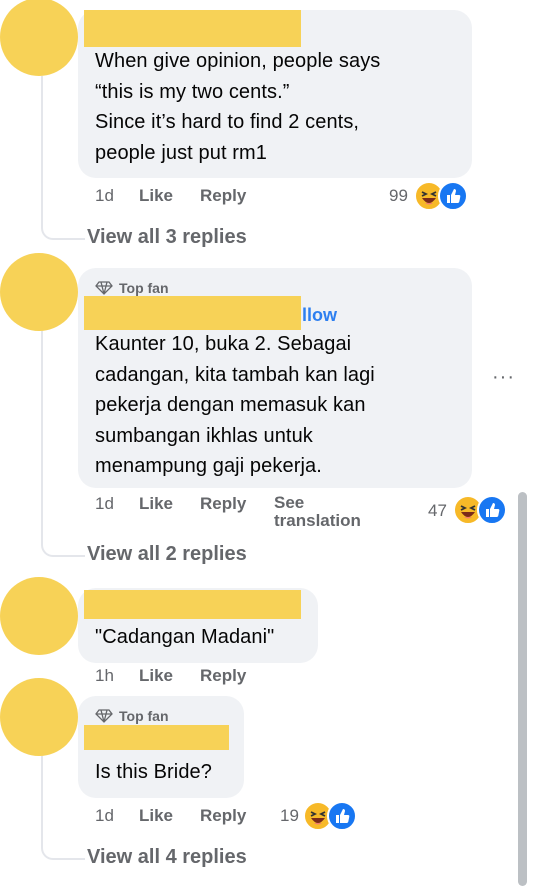 This screenshot has width=534, height=886. I want to click on reaction-count: 47, so click(437, 511).